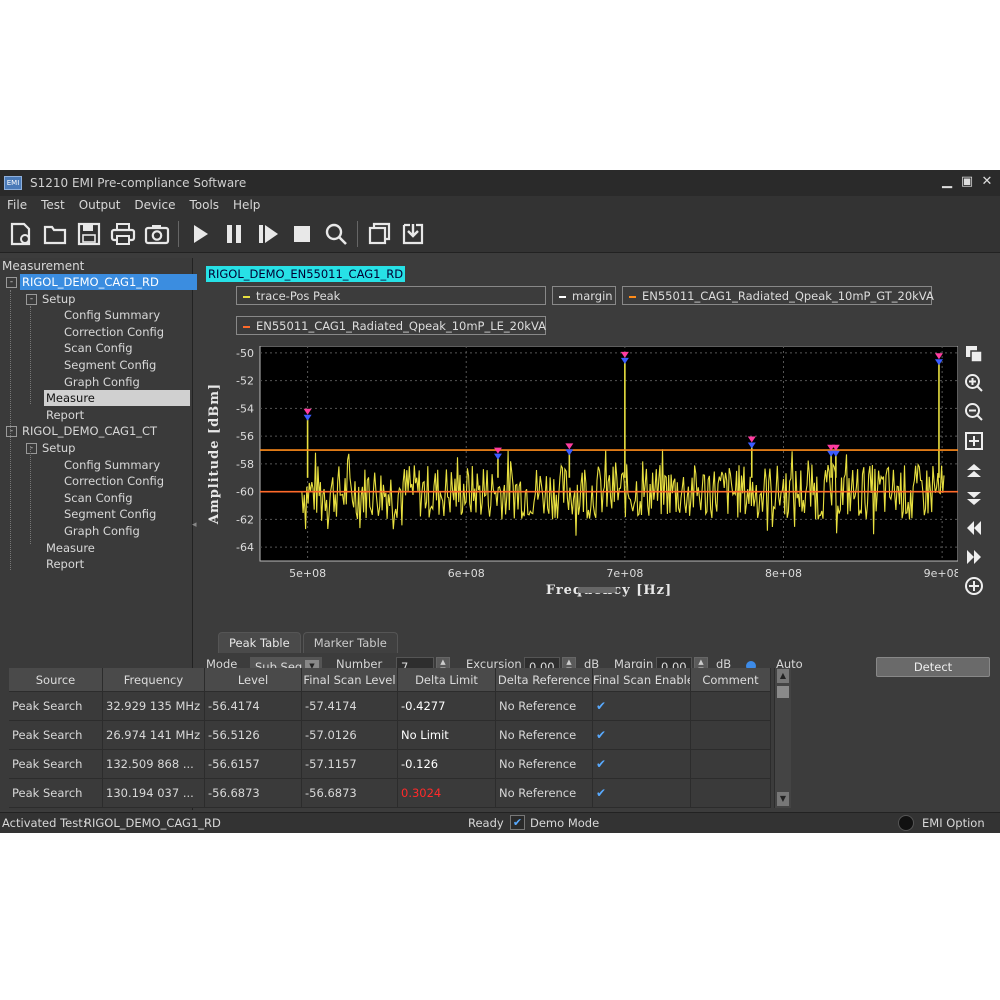 The height and width of the screenshot is (1000, 1000). I want to click on pause-button, so click(234, 234).